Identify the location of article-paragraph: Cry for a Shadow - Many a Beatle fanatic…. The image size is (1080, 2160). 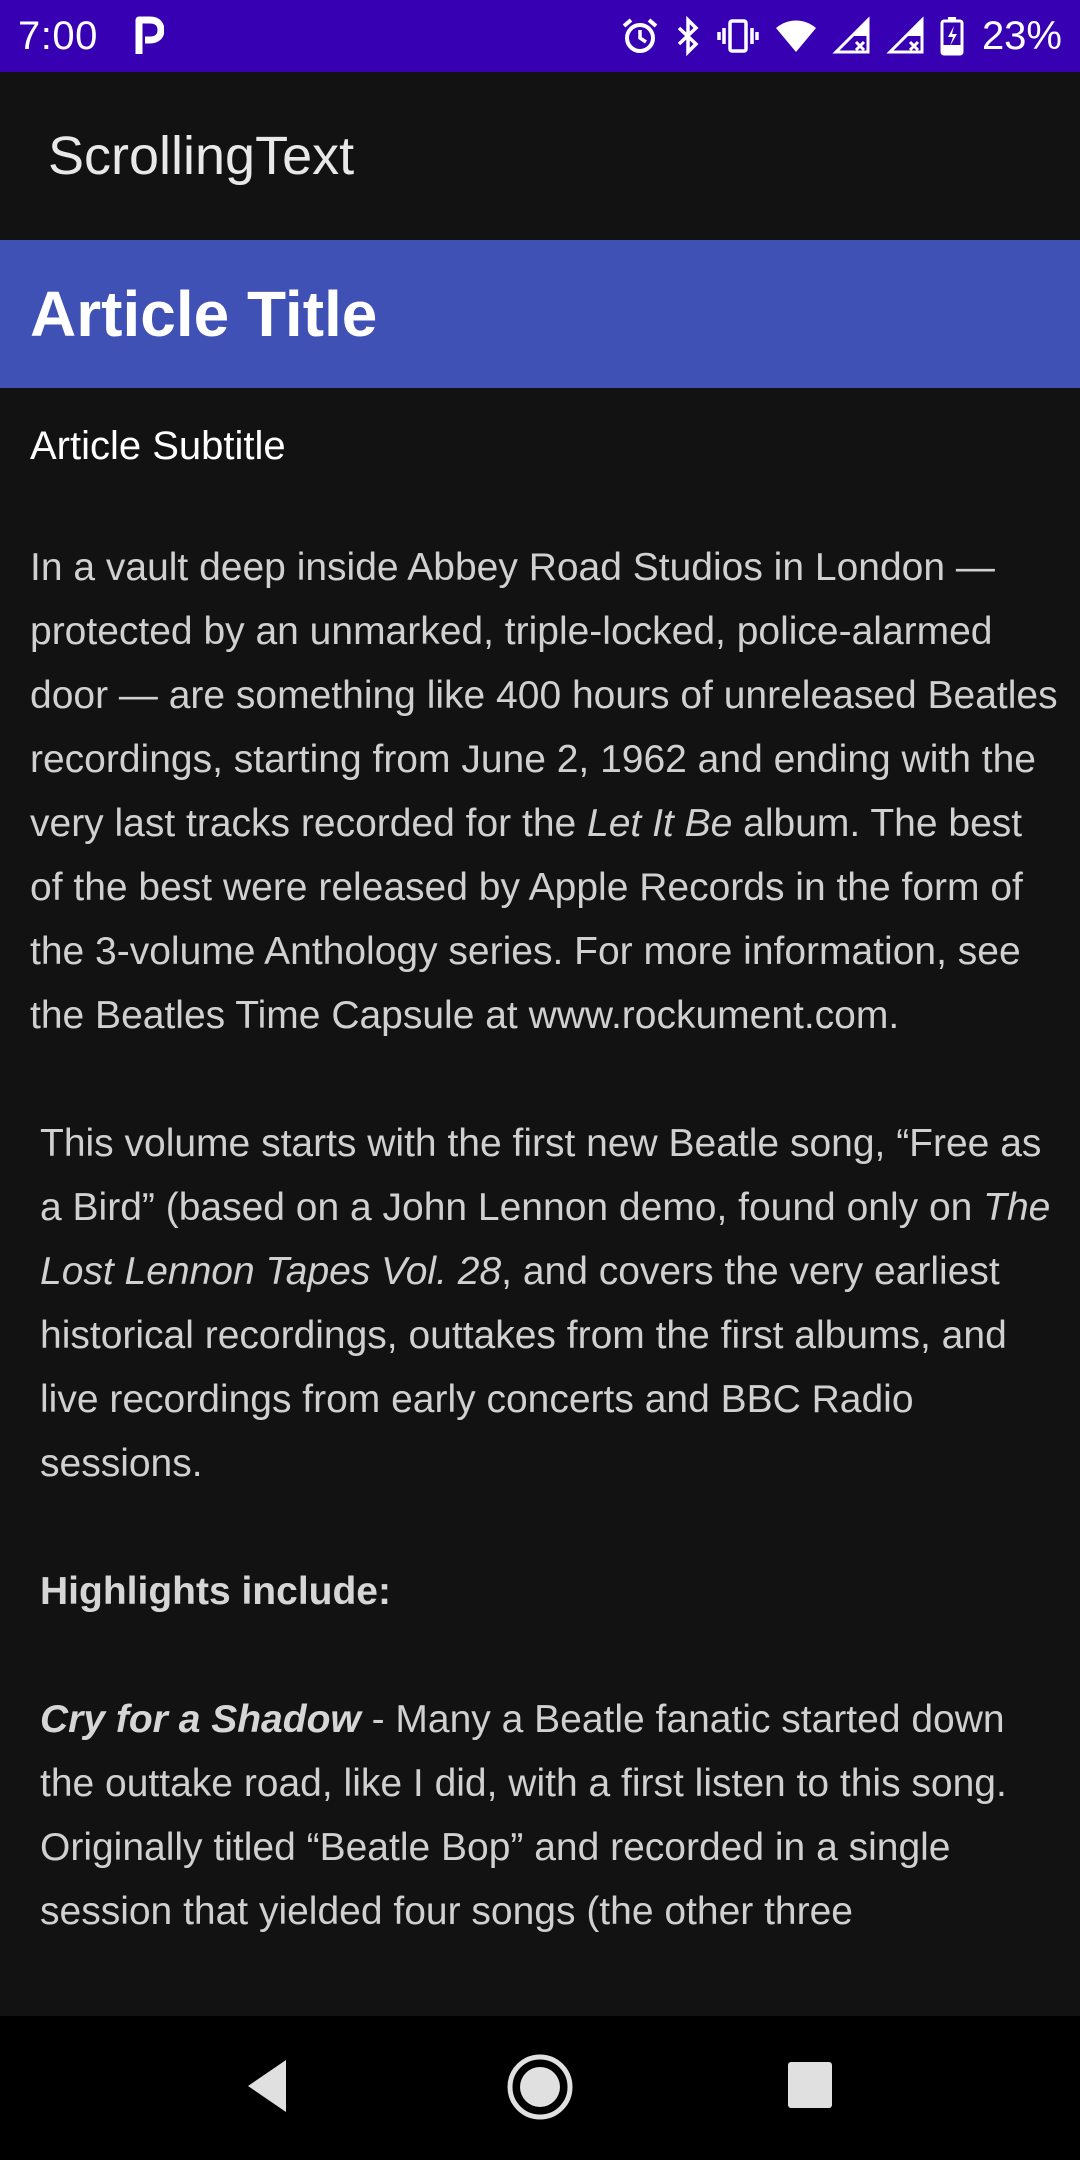
(523, 1815).